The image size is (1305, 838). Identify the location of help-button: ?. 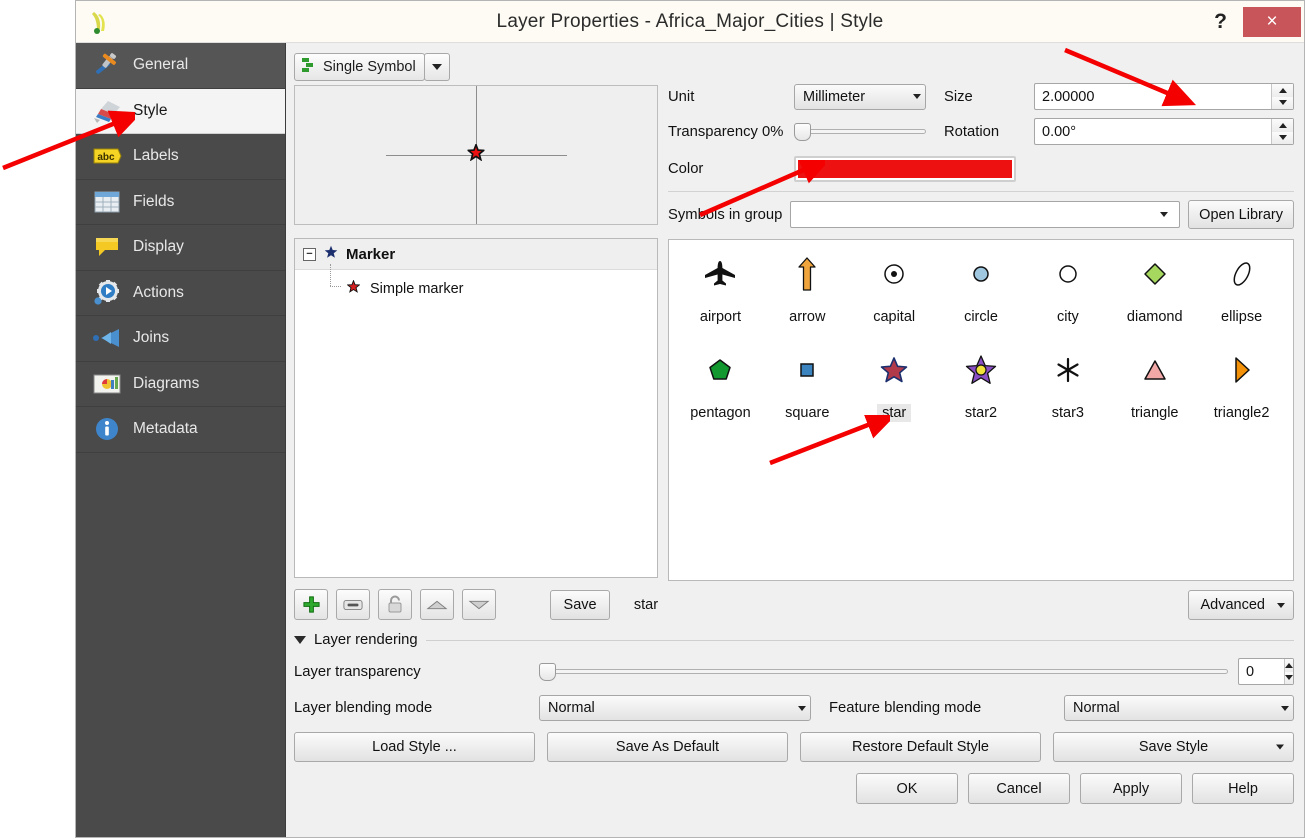
(1220, 22).